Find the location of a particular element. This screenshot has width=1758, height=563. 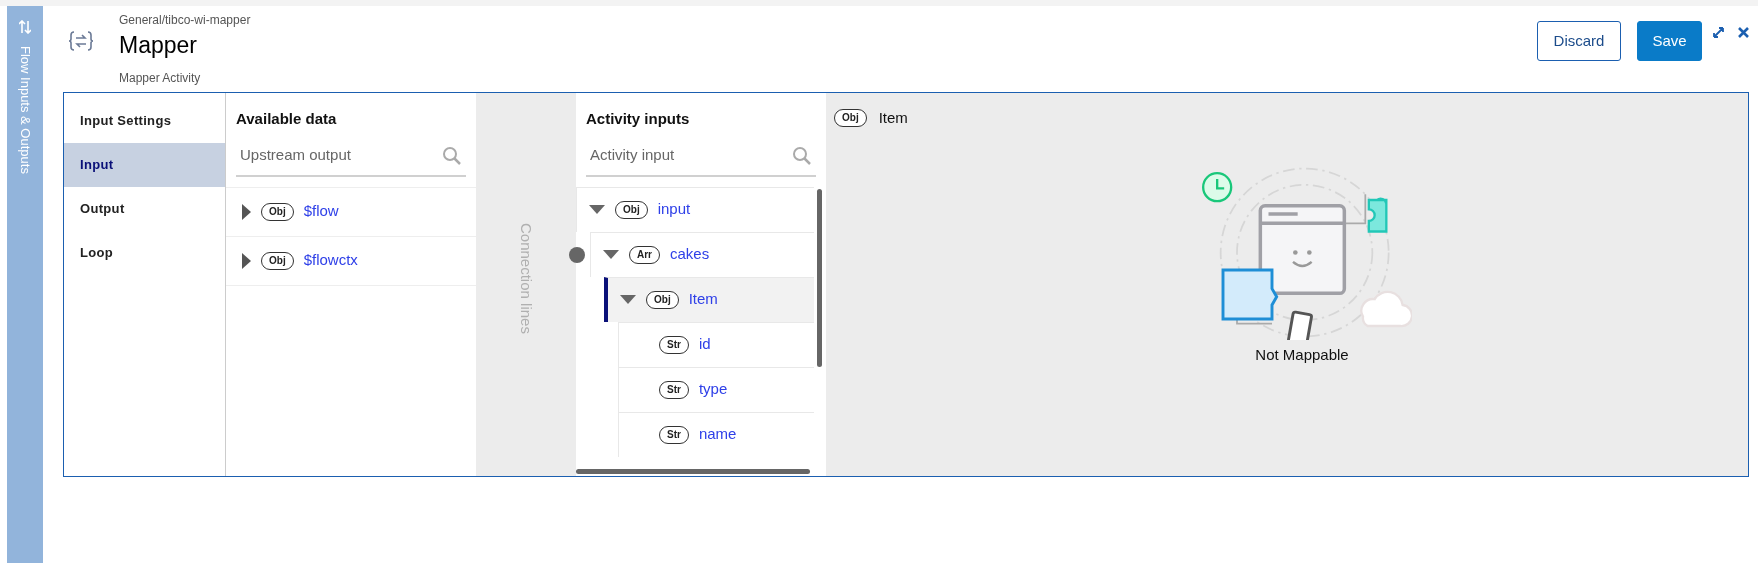

page-subtitle: Mapper Activity is located at coordinates (160, 78).